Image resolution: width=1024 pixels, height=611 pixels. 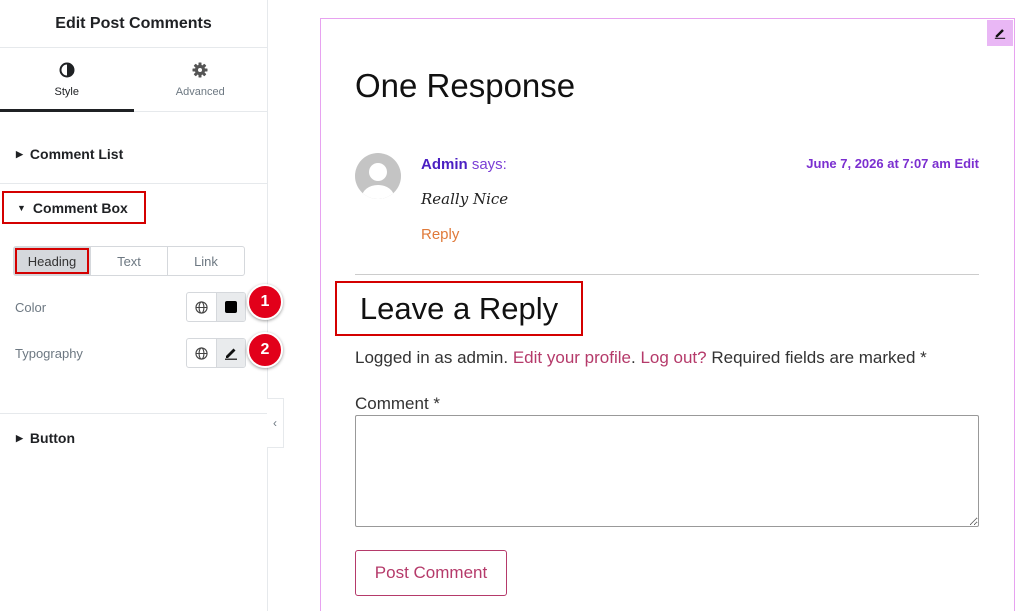 What do you see at coordinates (49, 353) in the screenshot?
I see `typography-label: Typography` at bounding box center [49, 353].